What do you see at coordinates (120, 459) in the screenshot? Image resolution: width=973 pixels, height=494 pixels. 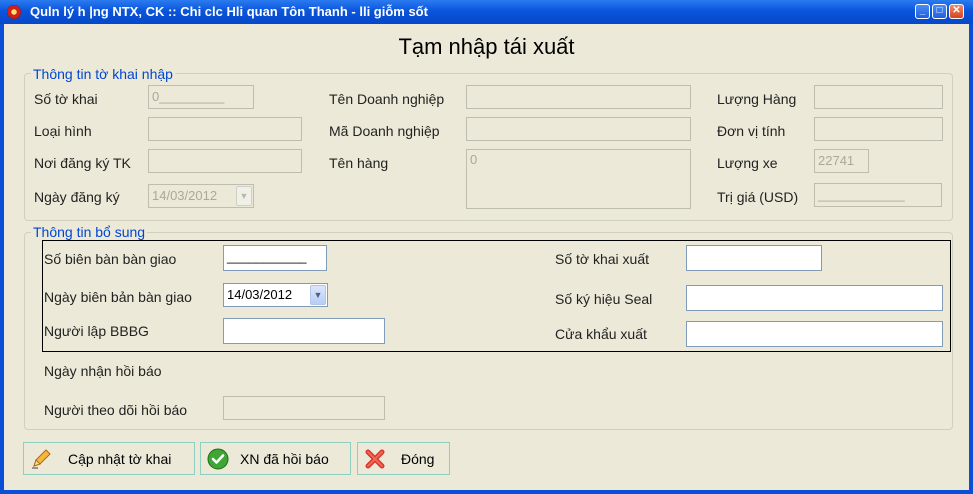 I see `update-declaration-label: Cập nhật tờ khai` at bounding box center [120, 459].